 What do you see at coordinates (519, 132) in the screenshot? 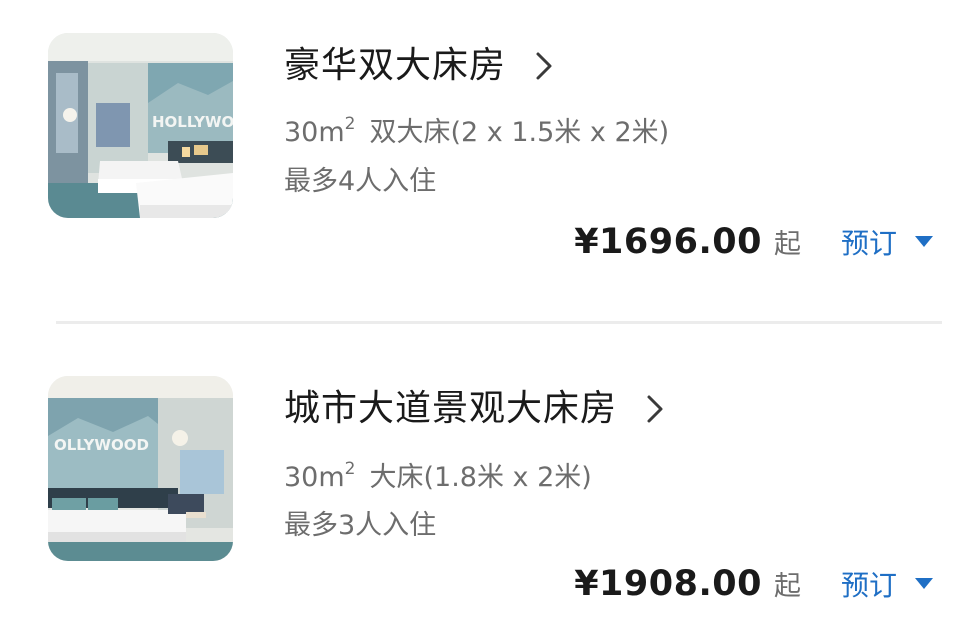
I see `bed-info: 双大床(2 x 1.5米 x 2米)` at bounding box center [519, 132].